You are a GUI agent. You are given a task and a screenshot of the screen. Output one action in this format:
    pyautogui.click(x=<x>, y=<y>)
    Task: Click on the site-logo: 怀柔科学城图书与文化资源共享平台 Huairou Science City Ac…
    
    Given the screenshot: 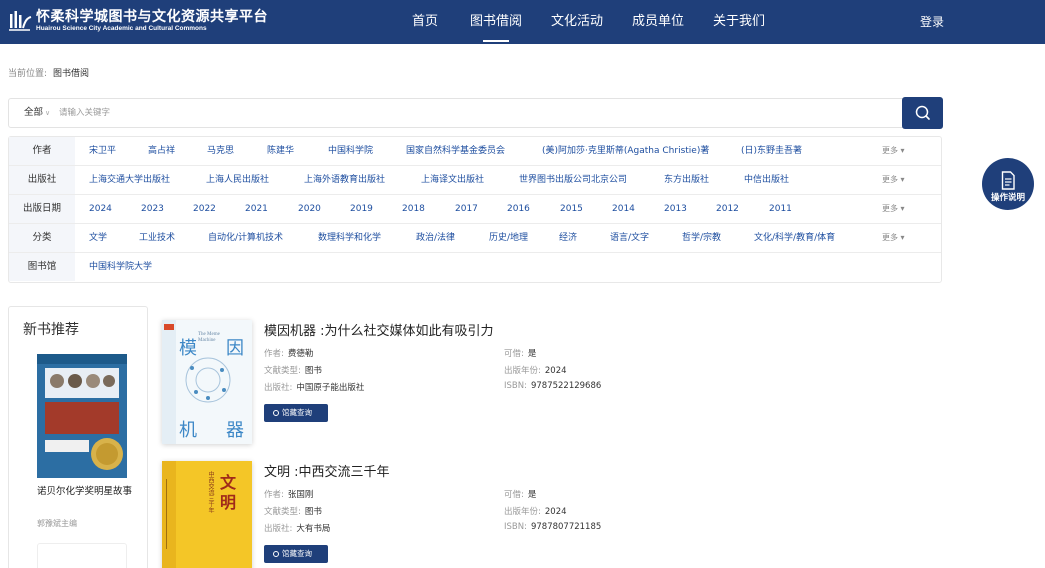 What is the action you would take?
    pyautogui.click(x=138, y=21)
    